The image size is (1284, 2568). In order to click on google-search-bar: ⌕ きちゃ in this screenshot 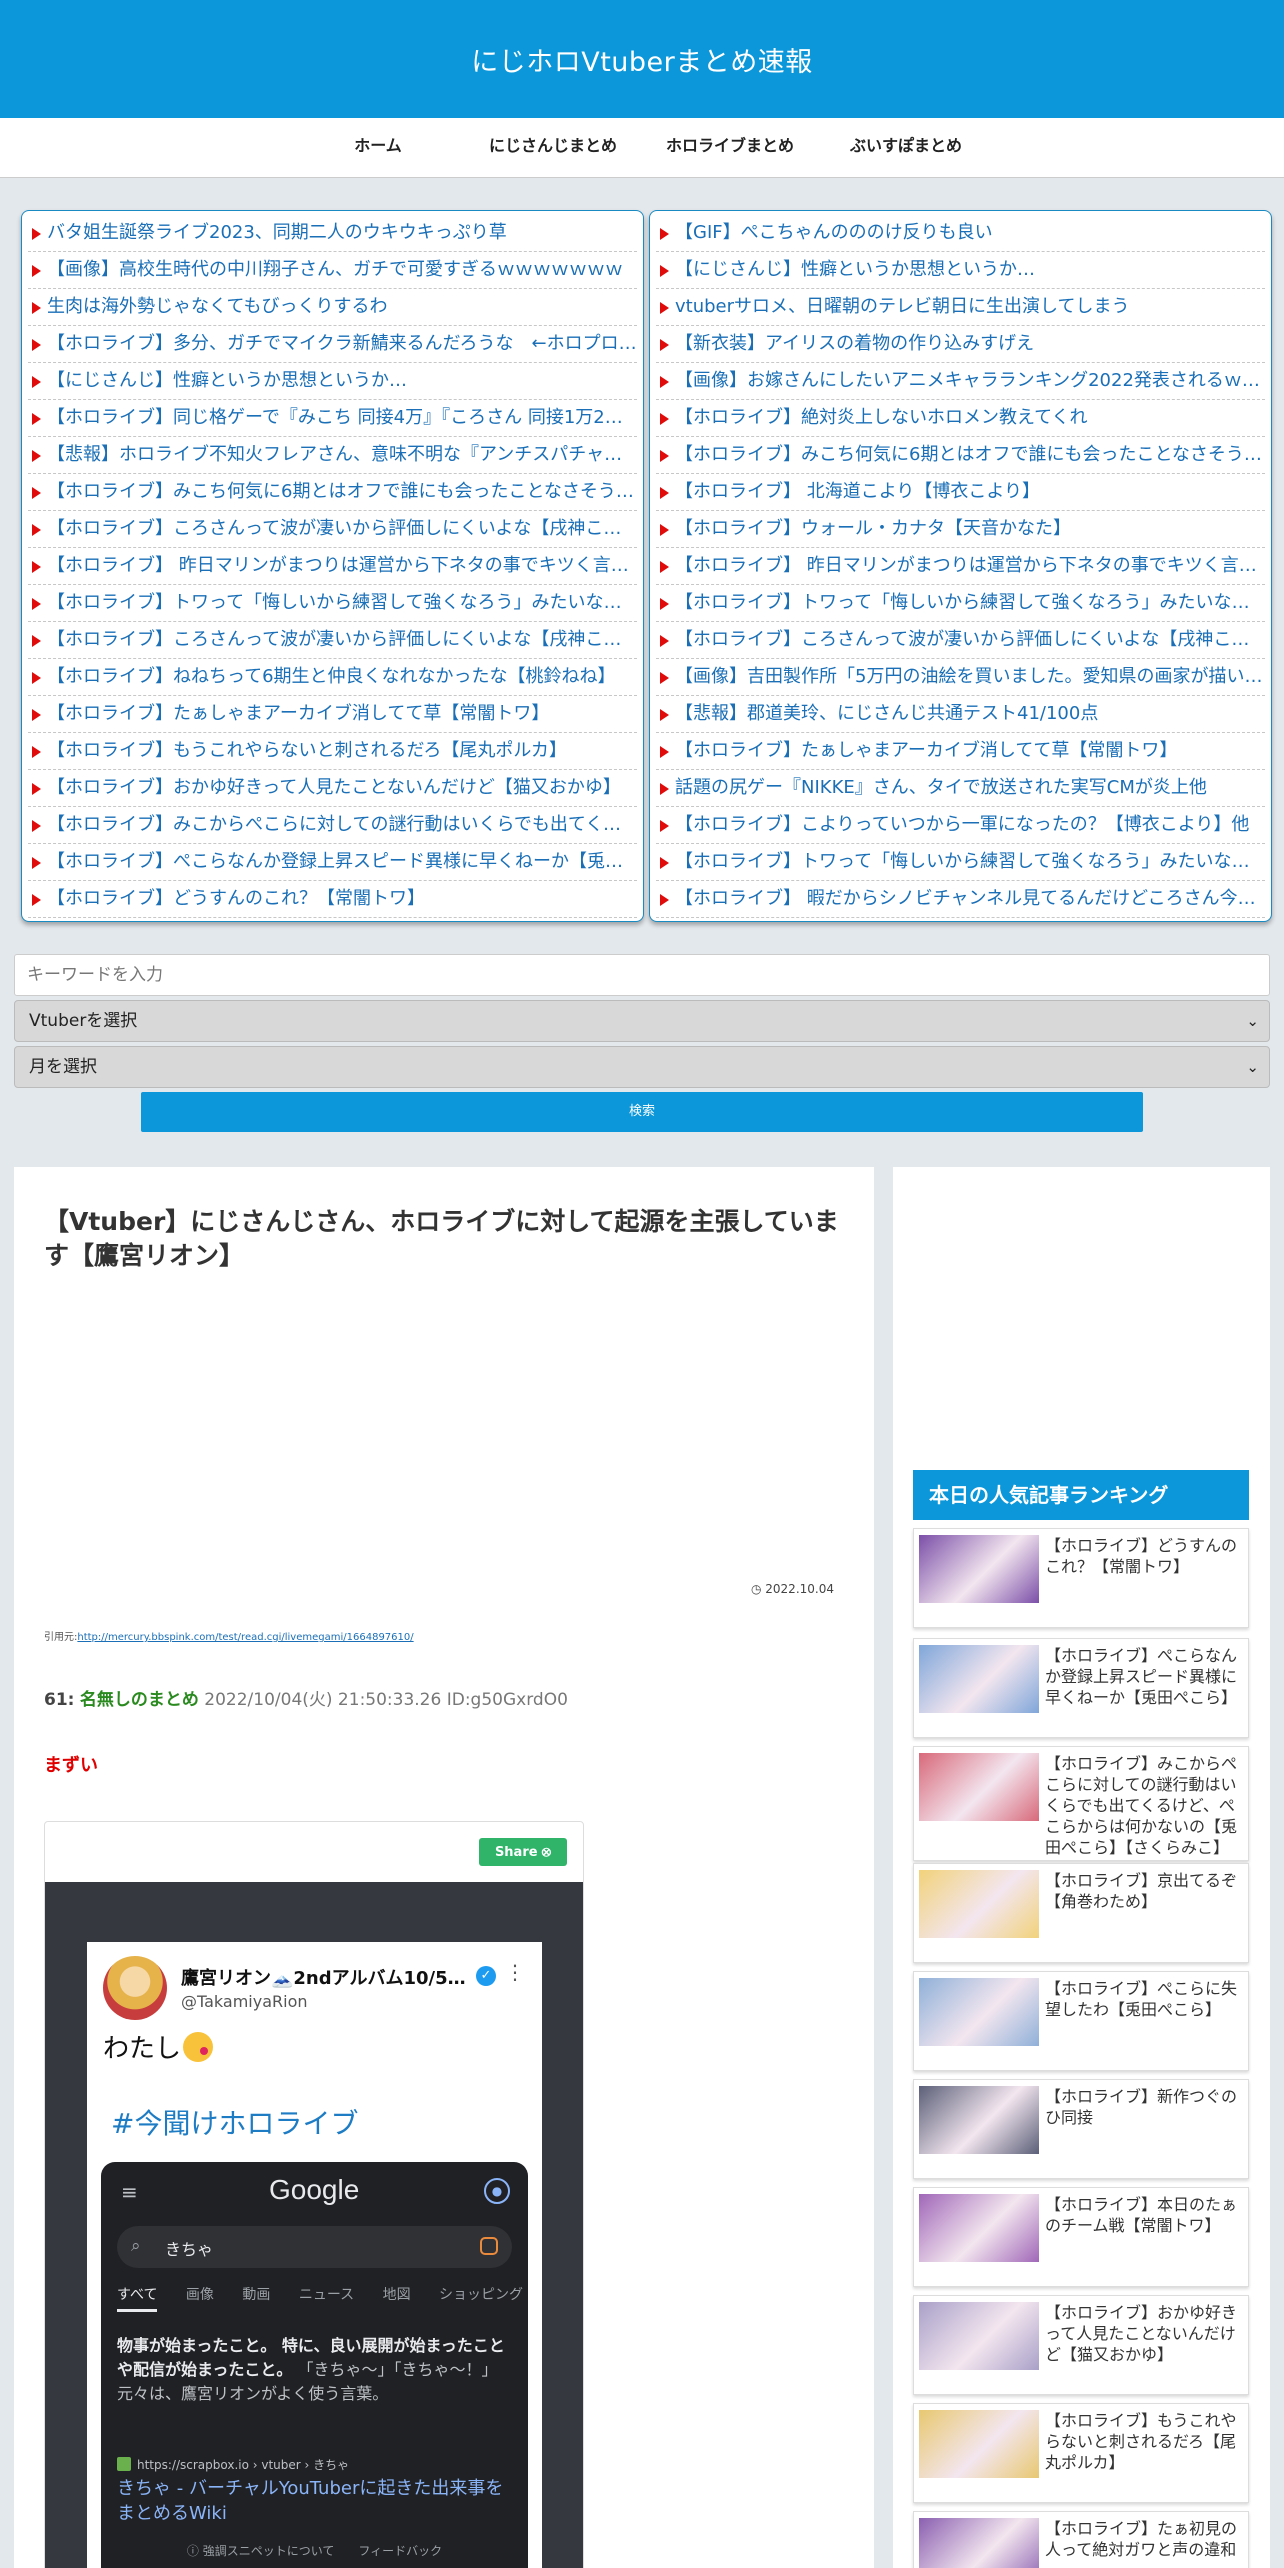, I will do `click(314, 2247)`.